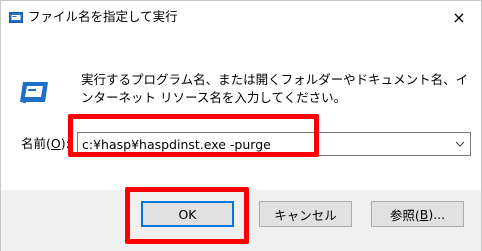  I want to click on run-program-icon, so click(34, 92).